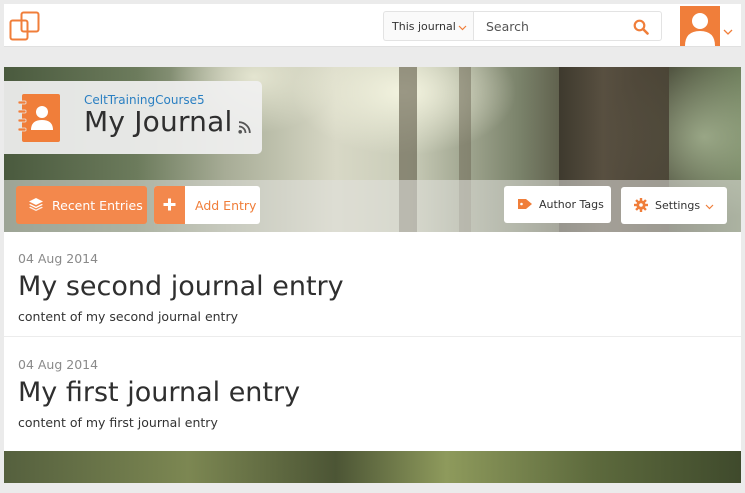 This screenshot has height=493, width=745. I want to click on search-scope-select: This journal, so click(428, 26).